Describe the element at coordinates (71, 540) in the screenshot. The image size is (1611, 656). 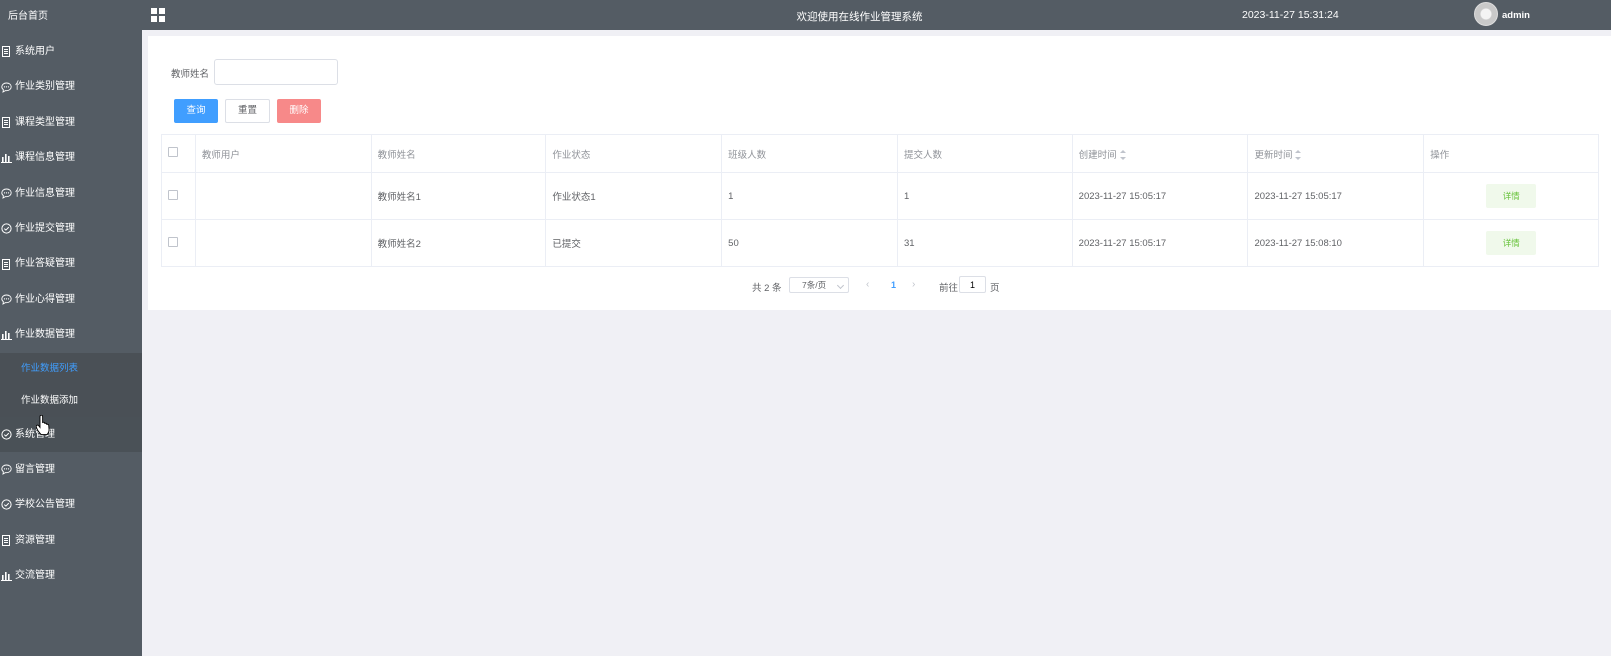
I see `sidebar-item: 资源管理` at that location.